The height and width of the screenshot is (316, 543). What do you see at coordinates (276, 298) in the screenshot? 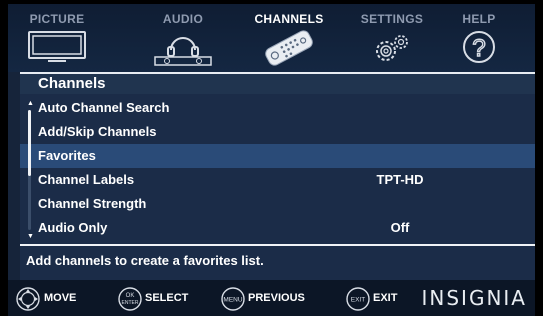
I see `previous-label: PREVIOUS` at bounding box center [276, 298].